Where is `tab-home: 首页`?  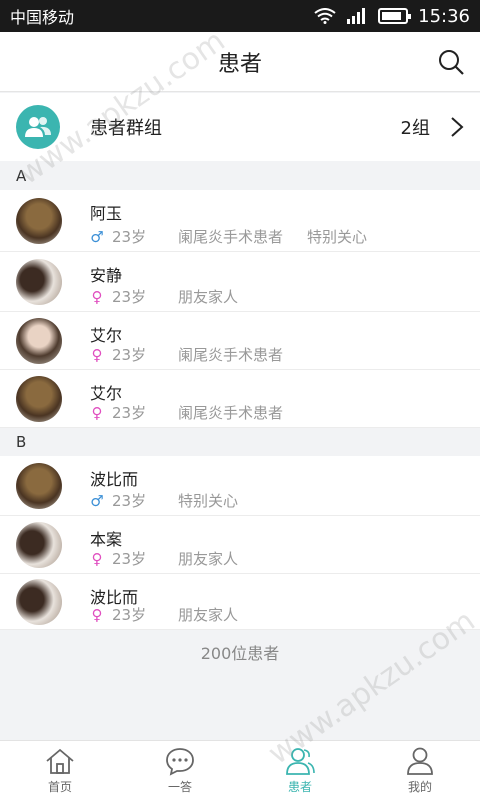 tab-home: 首页 is located at coordinates (60, 770).